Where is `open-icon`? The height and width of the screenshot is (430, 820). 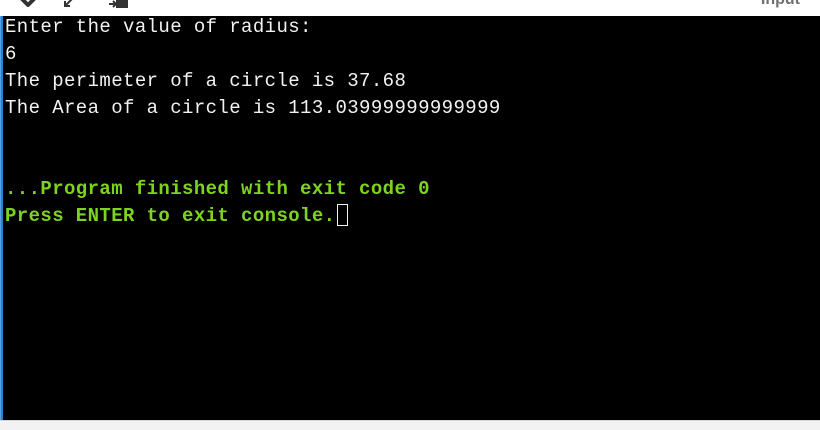 open-icon is located at coordinates (119, 5).